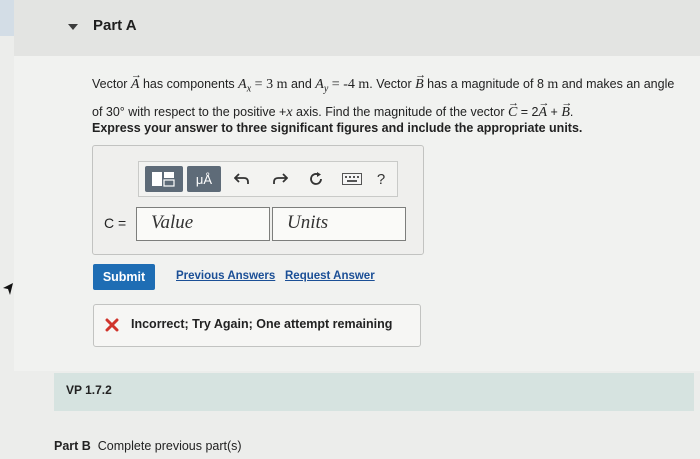  Describe the element at coordinates (115, 223) in the screenshot. I see `answer-label: C =` at that location.